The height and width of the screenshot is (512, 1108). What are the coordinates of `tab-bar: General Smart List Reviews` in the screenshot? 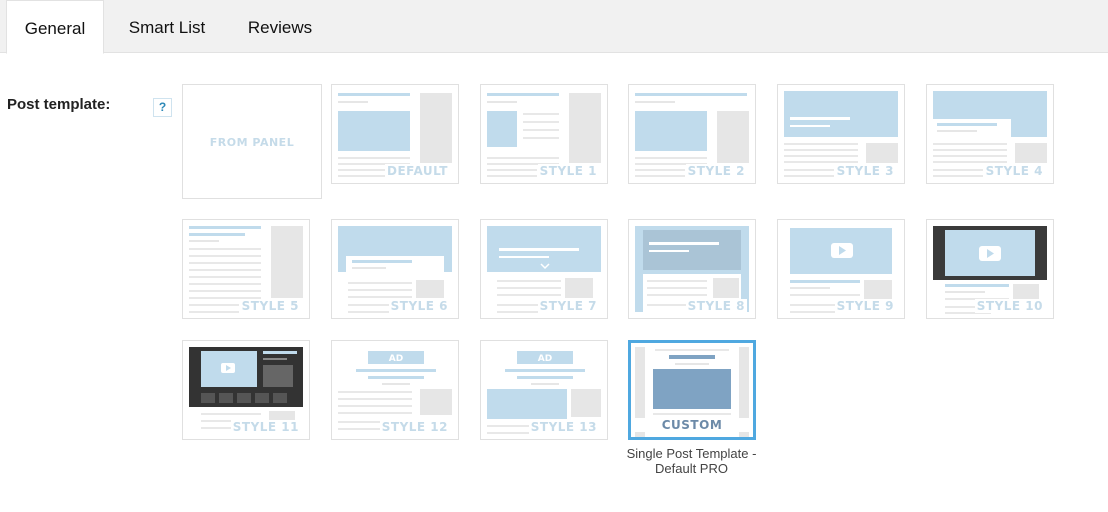 It's located at (554, 27).